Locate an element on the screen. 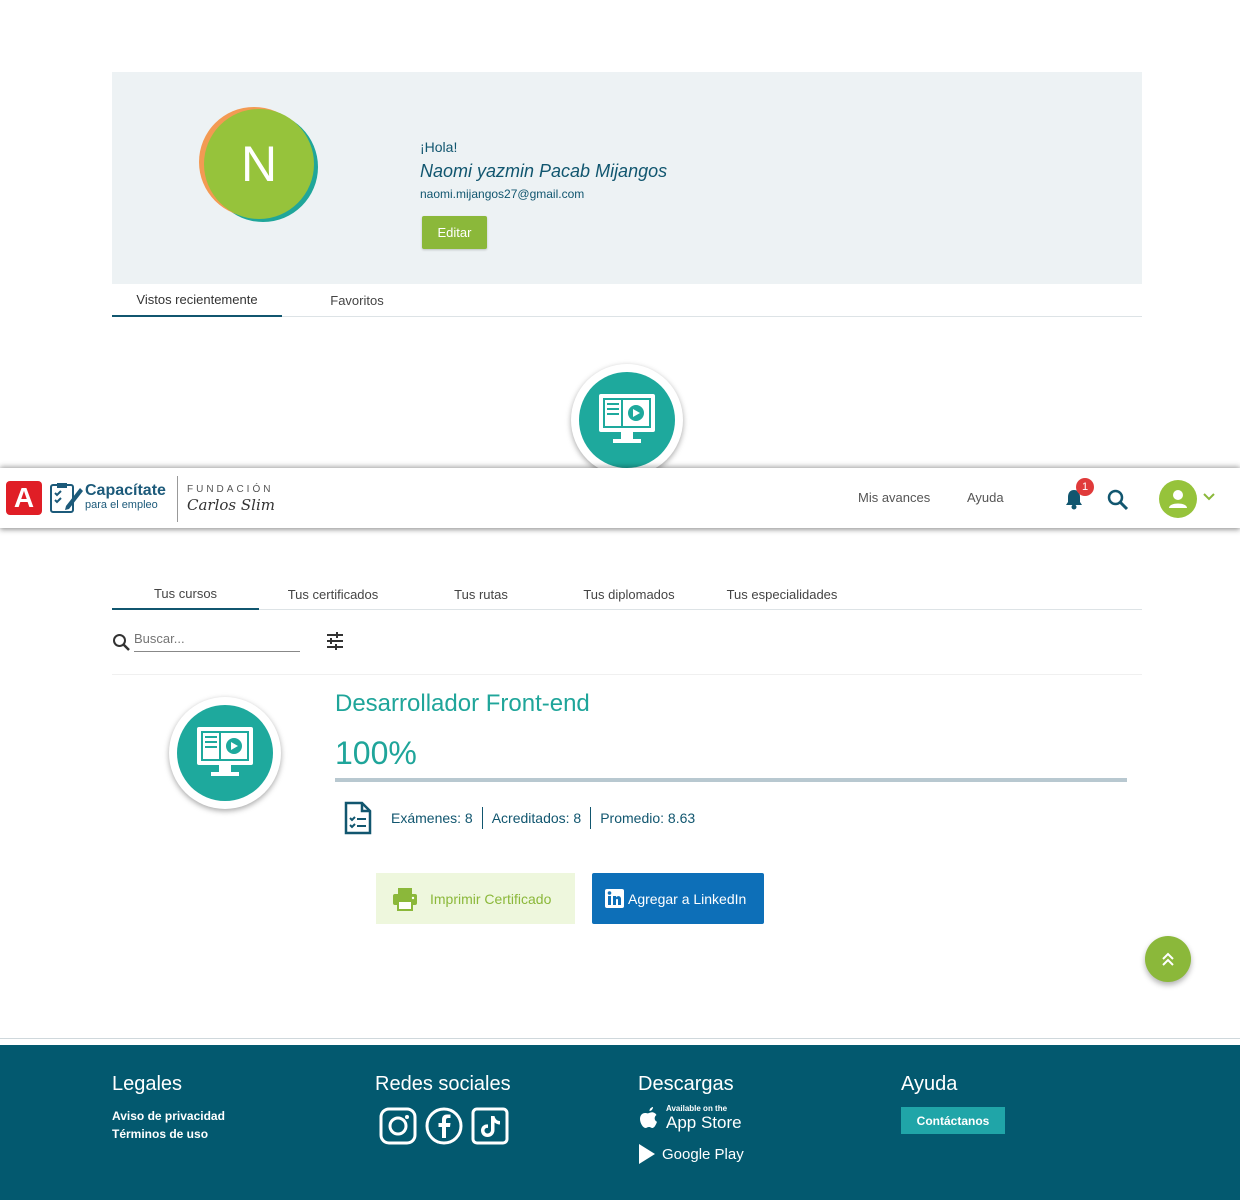 This screenshot has width=1240, height=1200. logo-divider is located at coordinates (177, 499).